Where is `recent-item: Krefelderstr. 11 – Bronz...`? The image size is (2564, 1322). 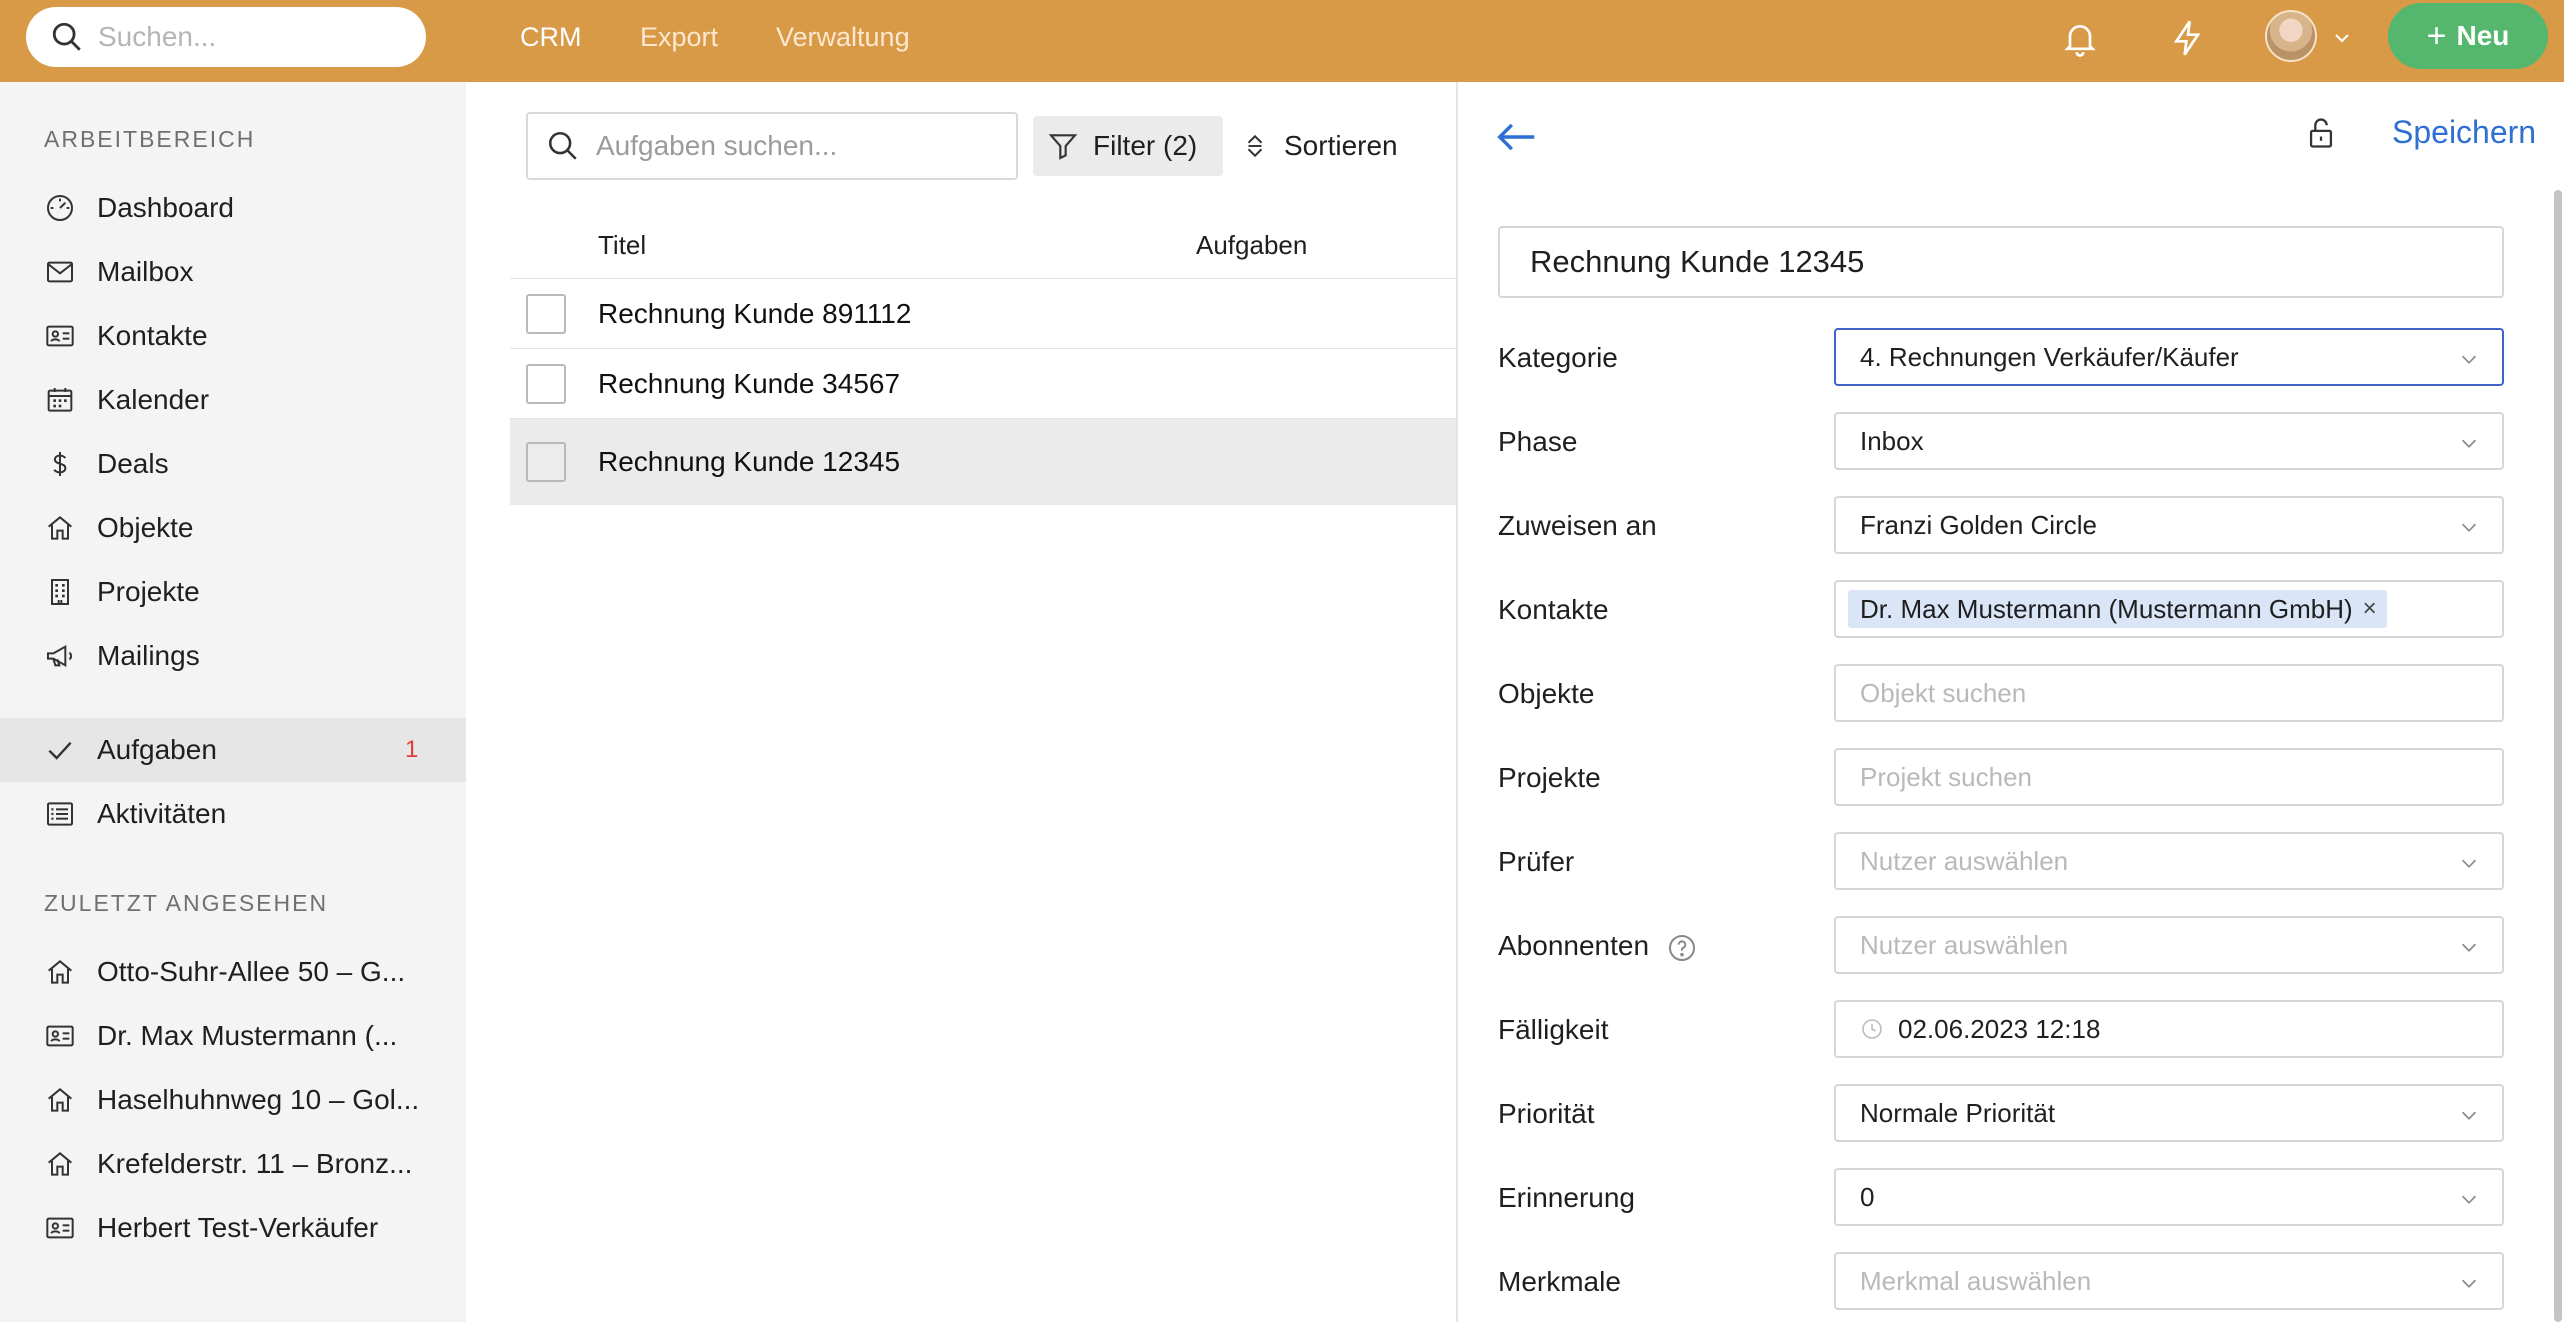
recent-item: Krefelderstr. 11 – Bronz... is located at coordinates (233, 1164).